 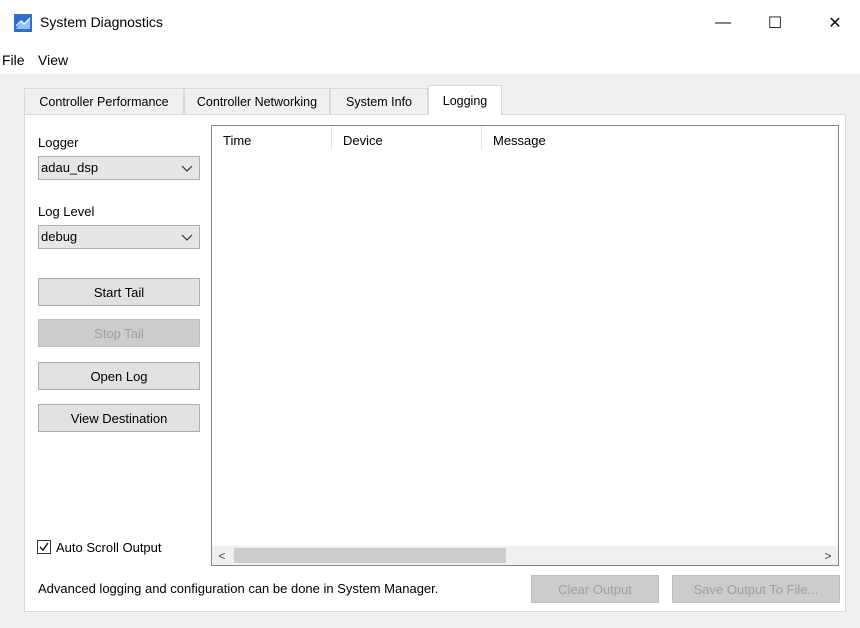 I want to click on menu-view: View, so click(x=53, y=60).